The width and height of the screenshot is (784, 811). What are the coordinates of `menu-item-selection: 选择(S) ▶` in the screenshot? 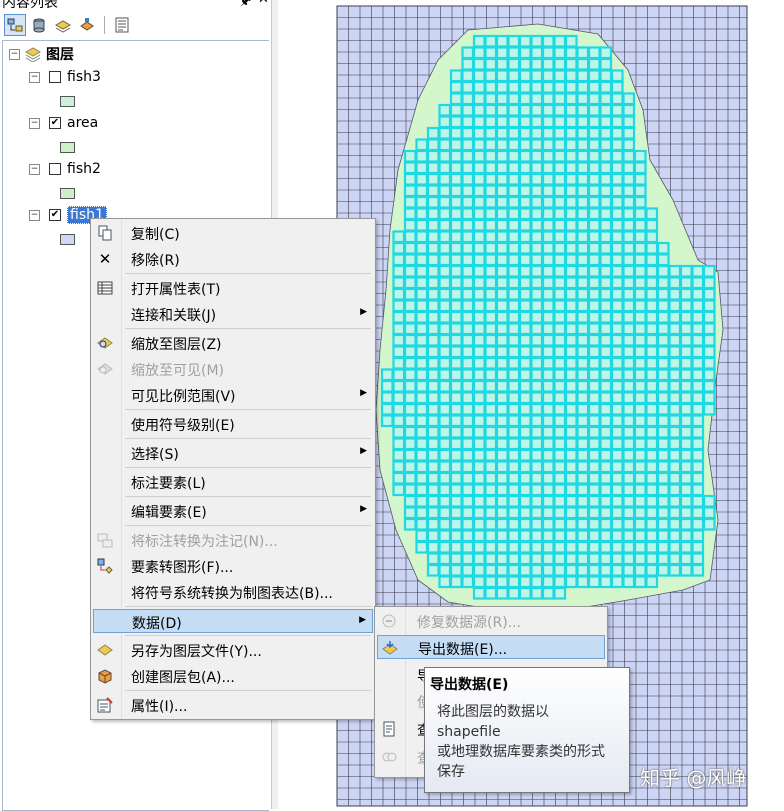 It's located at (233, 453).